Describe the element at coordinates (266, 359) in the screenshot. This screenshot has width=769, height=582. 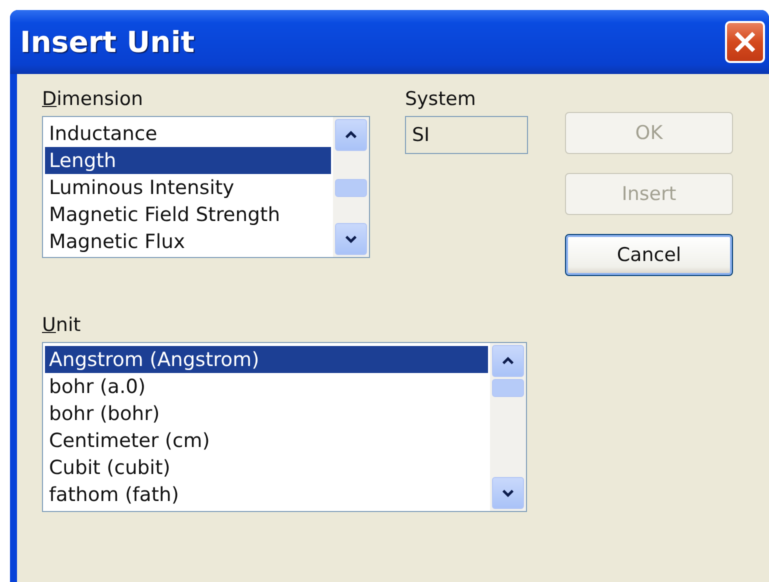
I see `list-item: Angstrom (Angstrom)` at that location.